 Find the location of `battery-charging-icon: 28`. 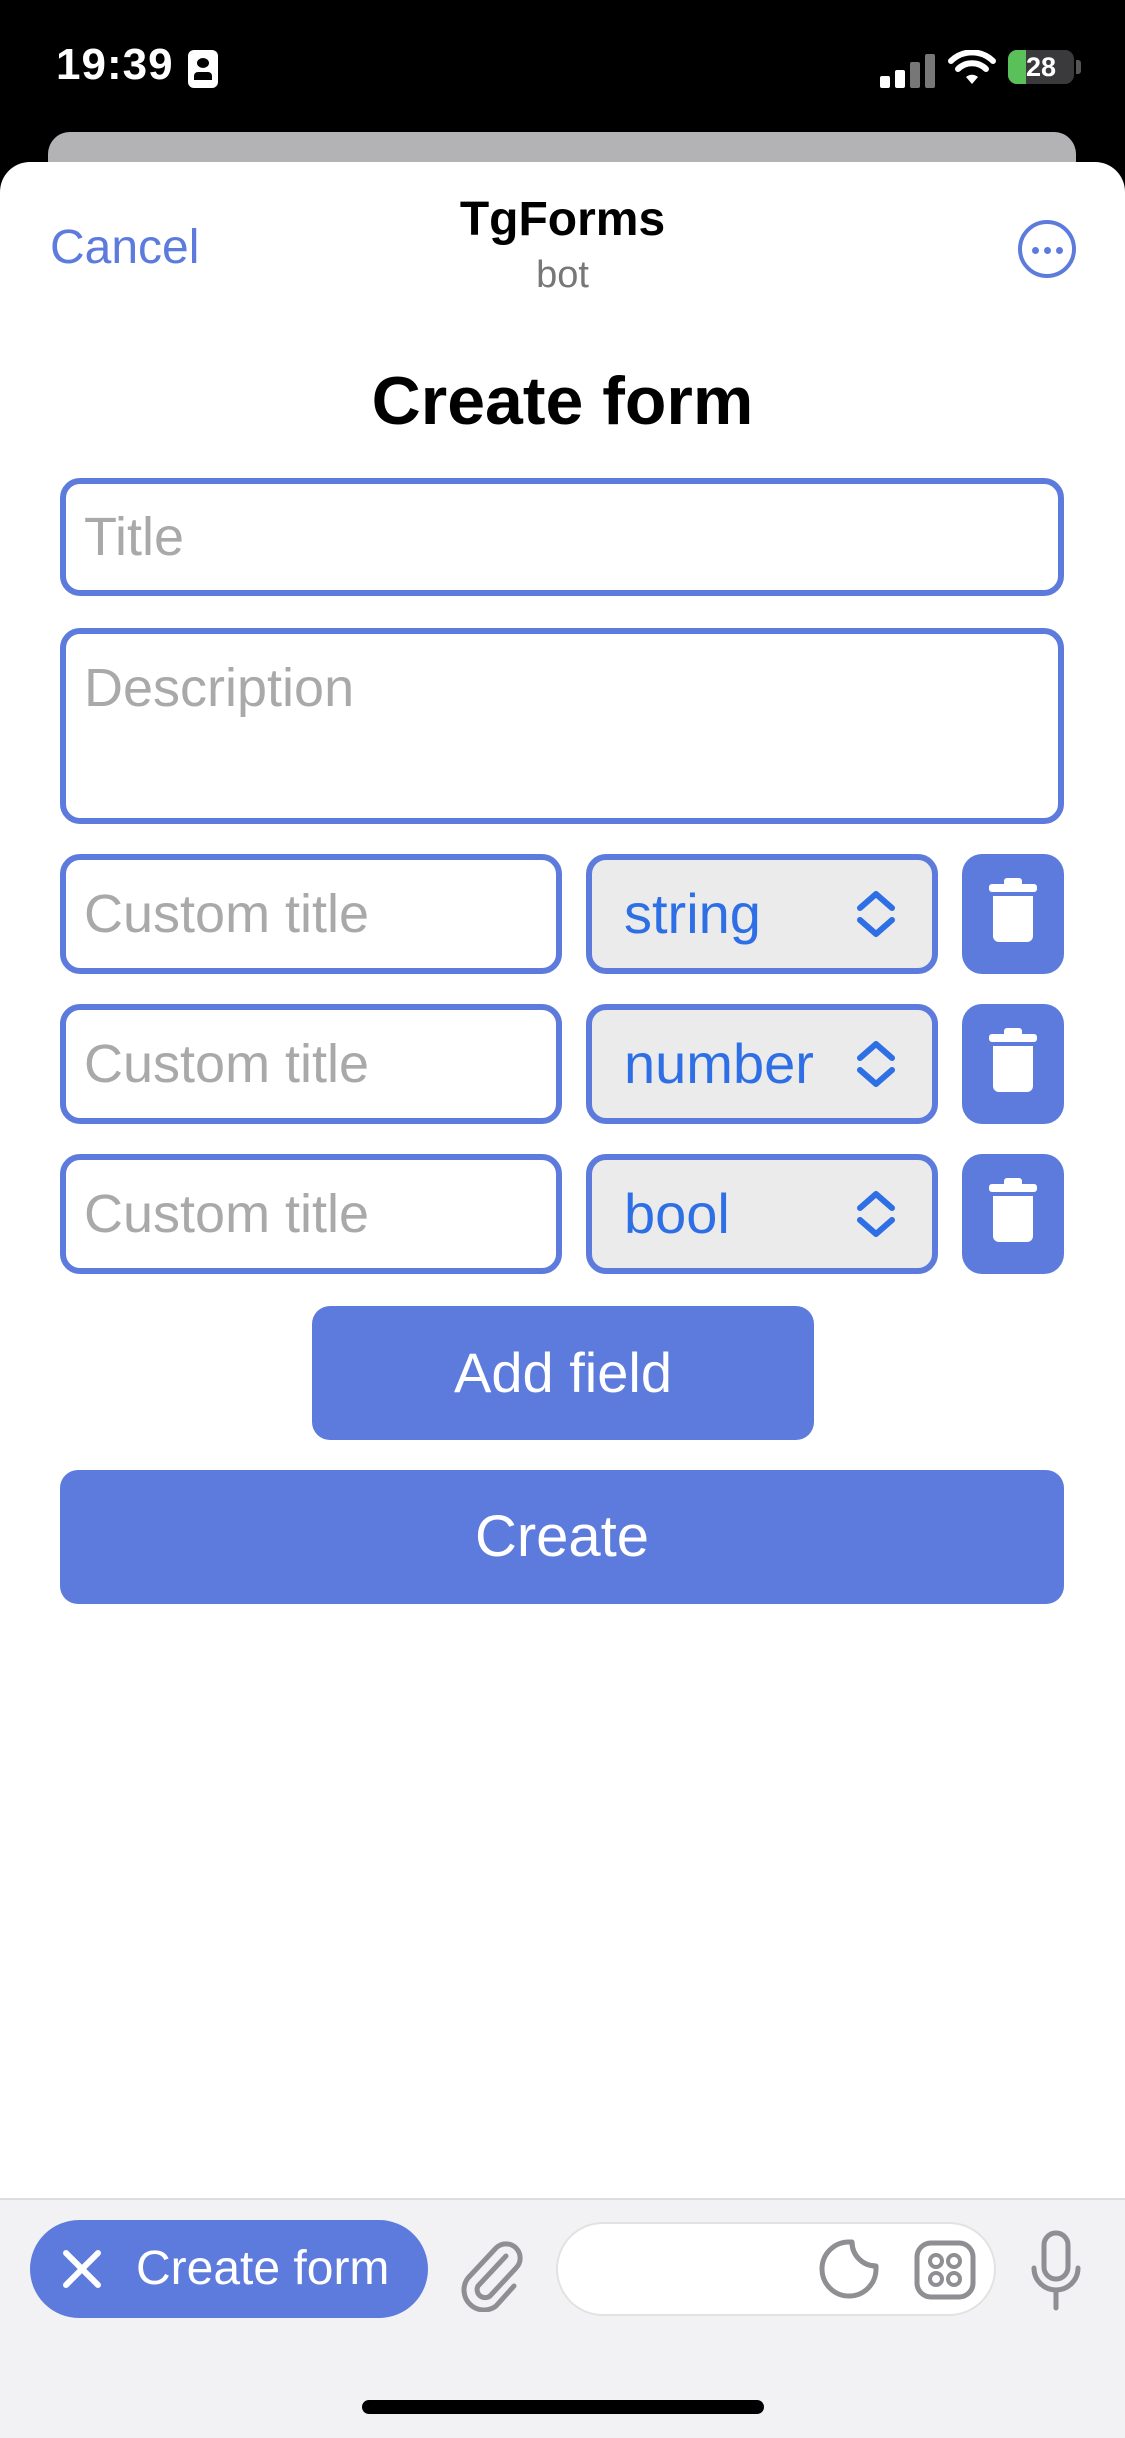

battery-charging-icon: 28 is located at coordinates (1041, 67).